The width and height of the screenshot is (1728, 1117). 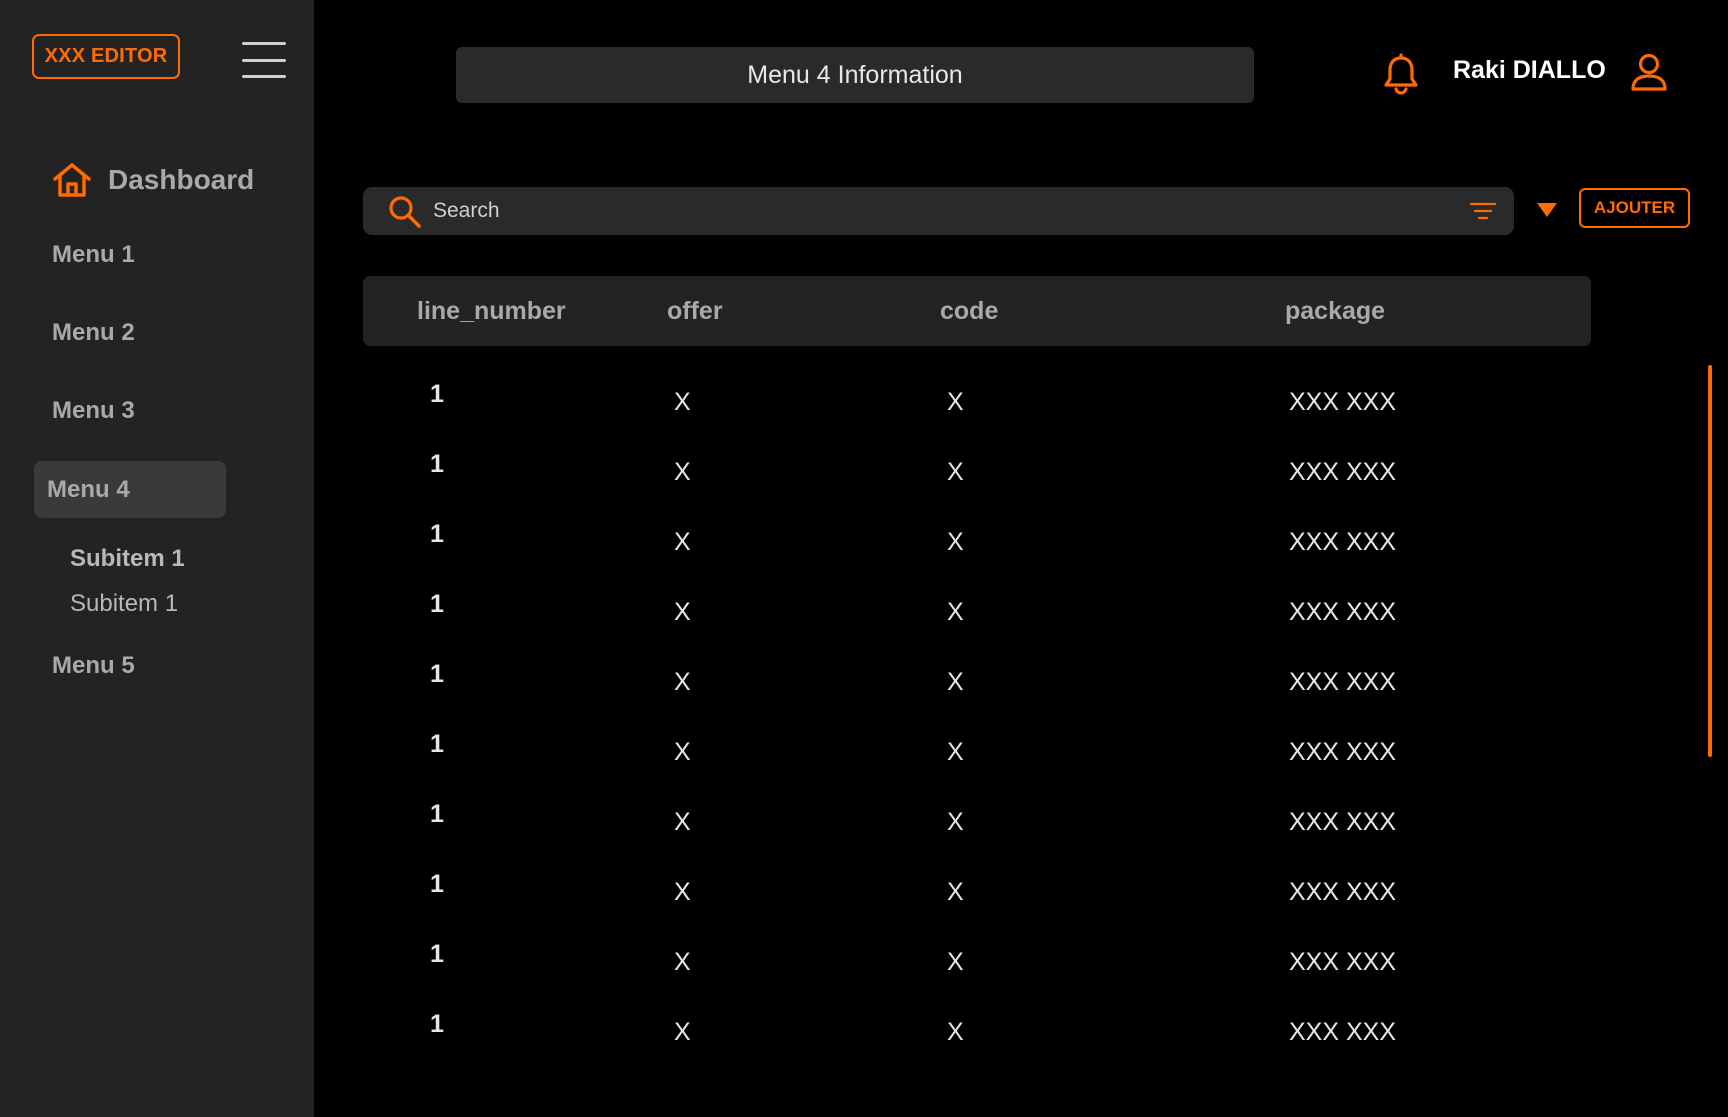 What do you see at coordinates (93, 255) in the screenshot?
I see `sidebar-item-menu-1: Menu 1` at bounding box center [93, 255].